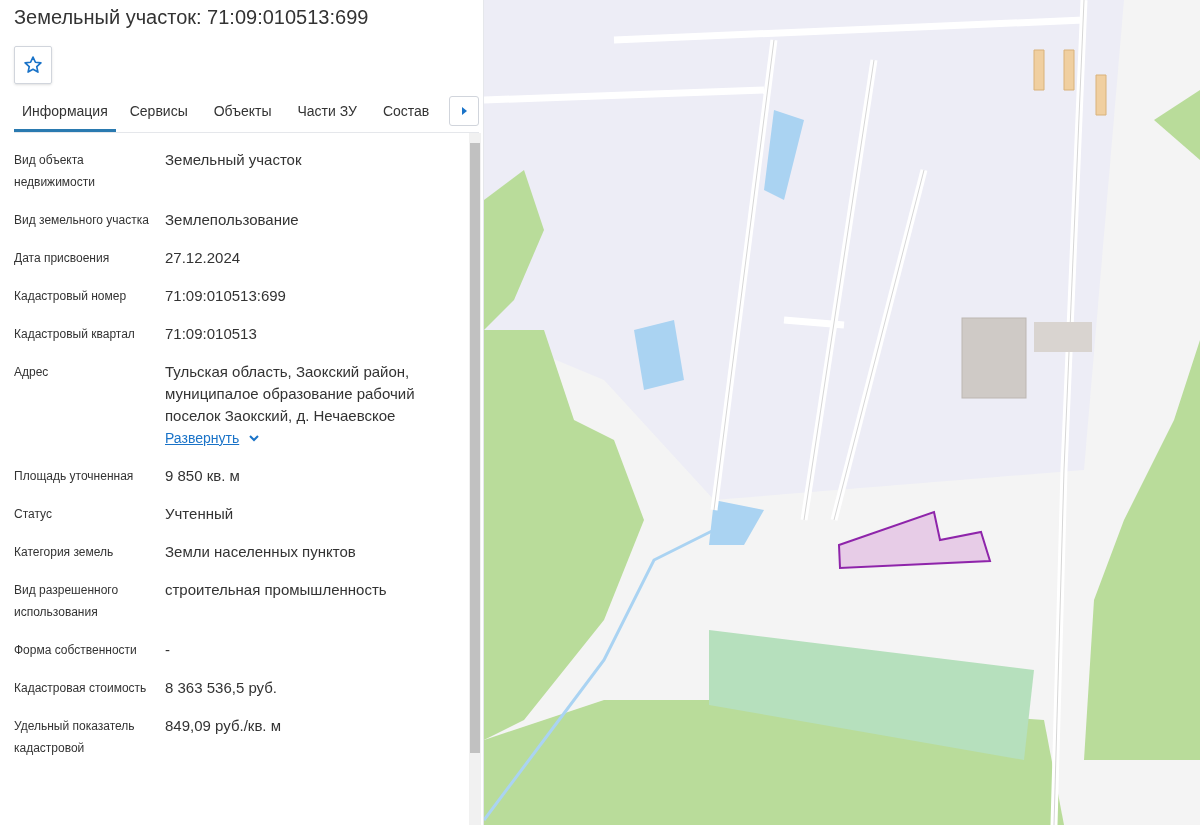 The image size is (1200, 825). Describe the element at coordinates (82, 220) in the screenshot. I see `field-label: Вид земельного участка` at that location.